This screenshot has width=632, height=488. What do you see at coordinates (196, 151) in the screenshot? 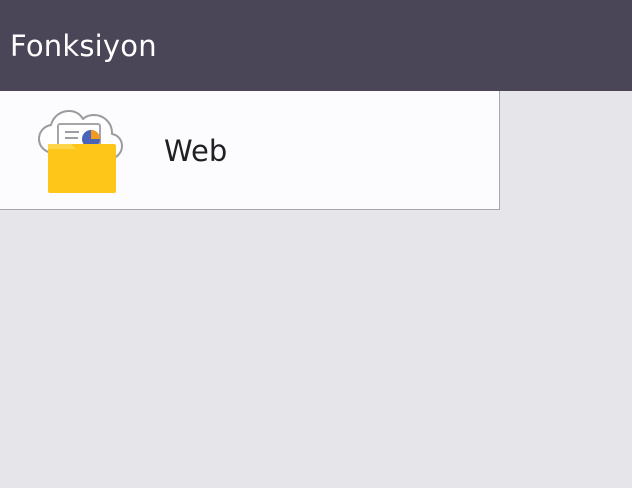
I see `web-label: Web` at bounding box center [196, 151].